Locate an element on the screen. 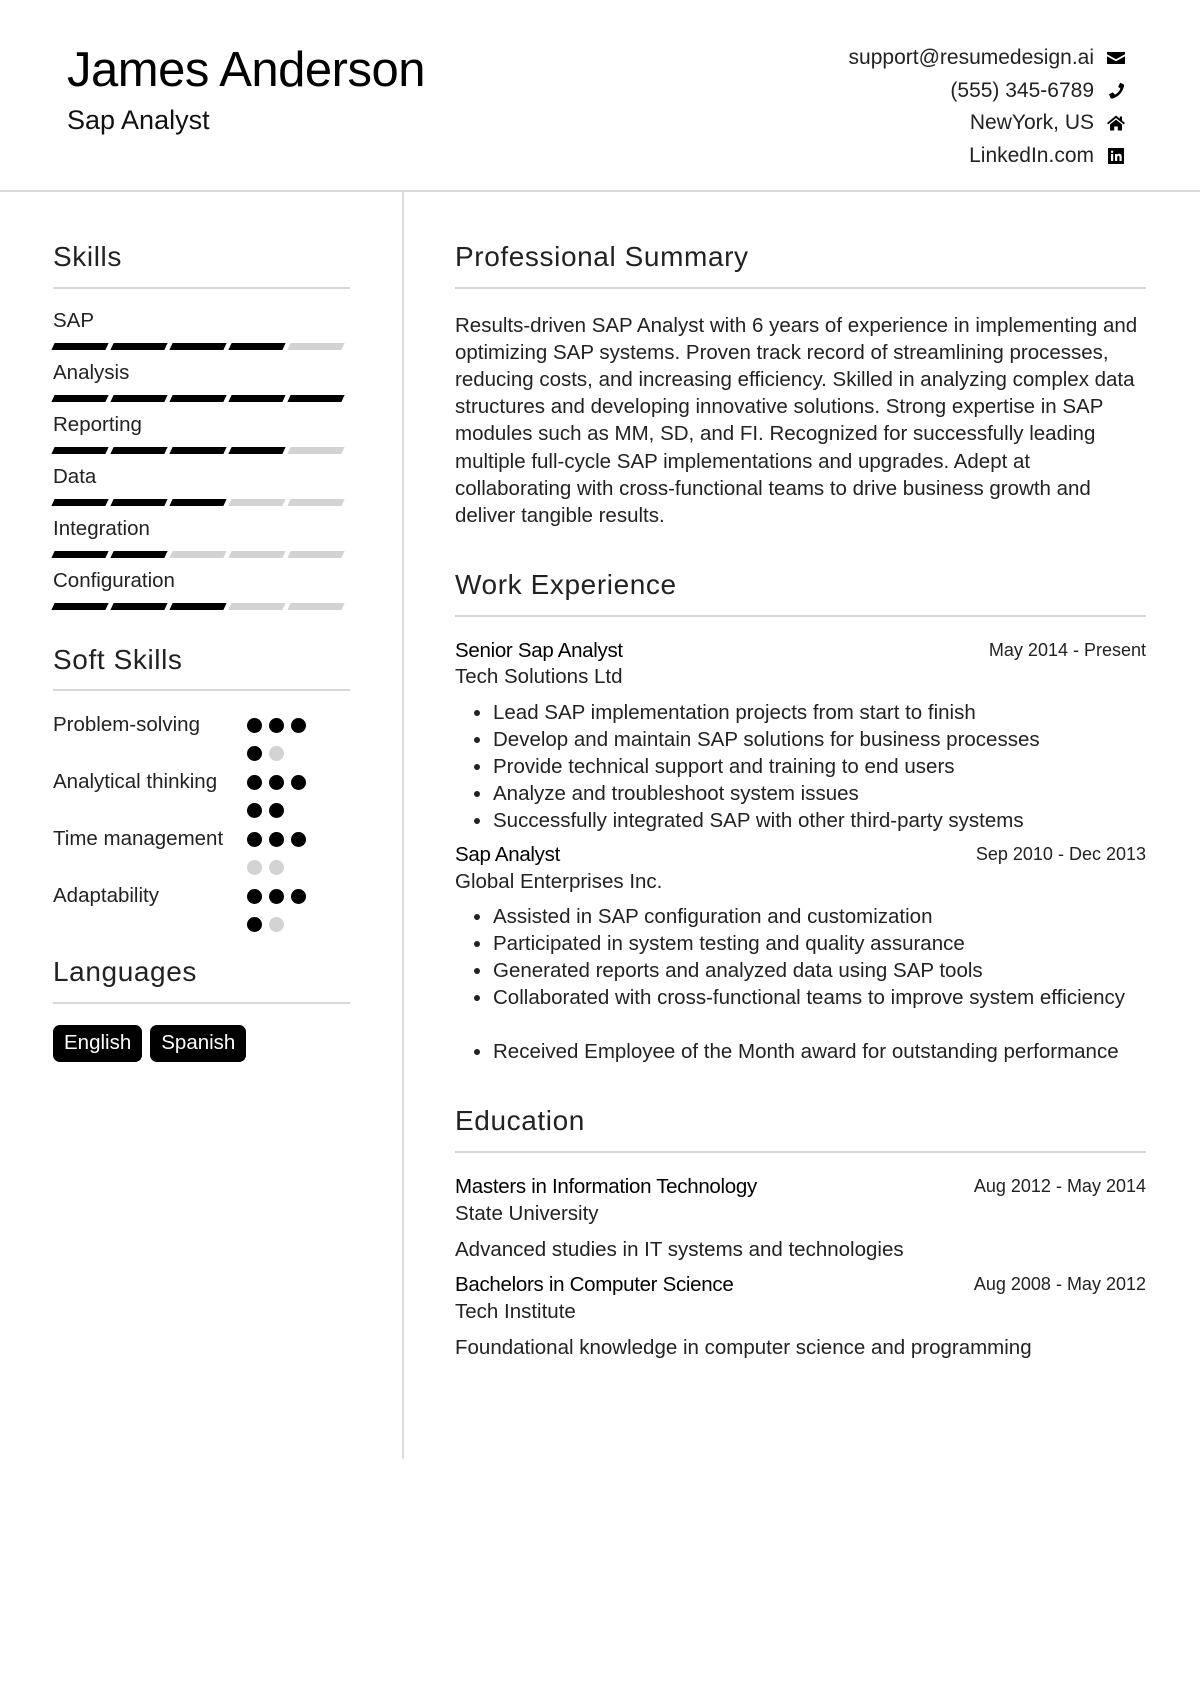 Image resolution: width=1200 pixels, height=1684 pixels. languages-rule is located at coordinates (201, 1002).